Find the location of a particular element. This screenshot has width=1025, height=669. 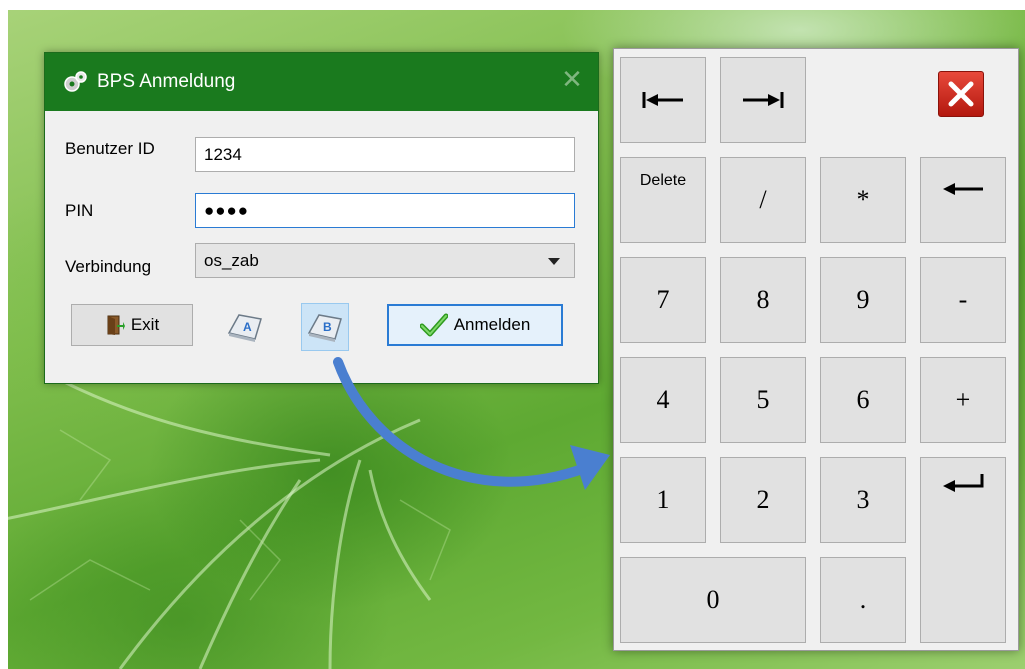

chevron-down-icon is located at coordinates (554, 261).